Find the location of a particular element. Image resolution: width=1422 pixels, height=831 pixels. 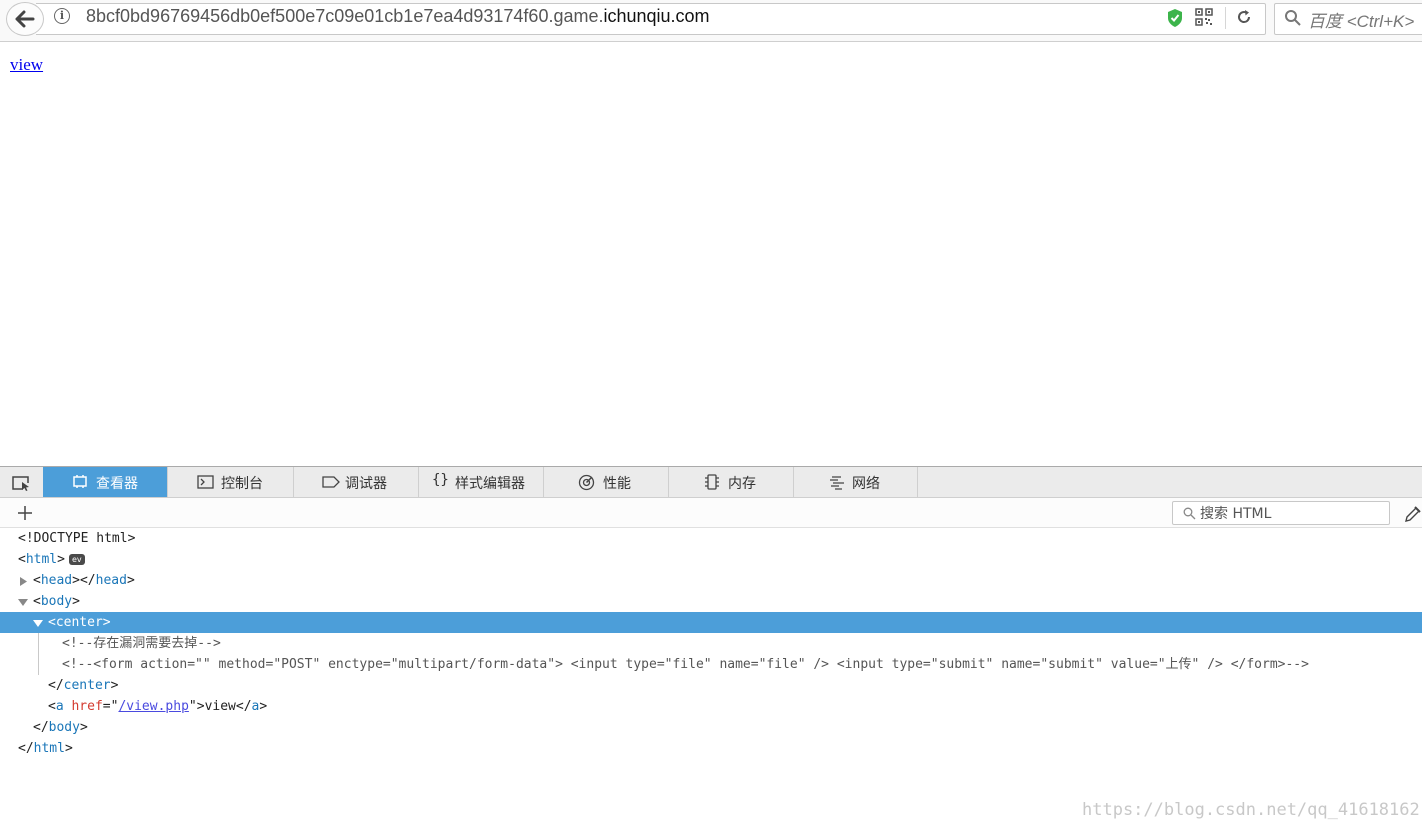

indent-guide is located at coordinates (38, 654).